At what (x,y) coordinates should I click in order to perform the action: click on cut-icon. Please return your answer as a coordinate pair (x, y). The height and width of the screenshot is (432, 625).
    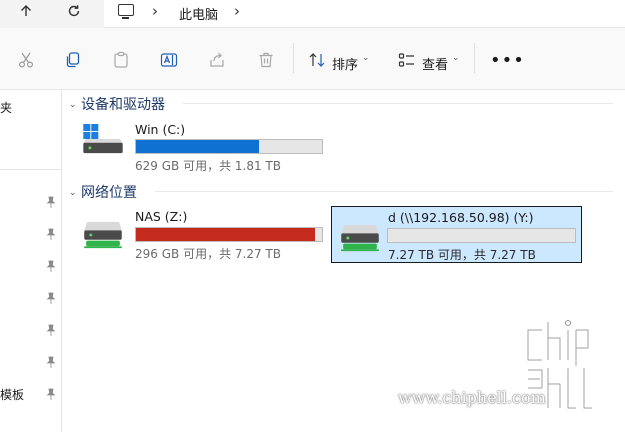
    Looking at the image, I should click on (26, 60).